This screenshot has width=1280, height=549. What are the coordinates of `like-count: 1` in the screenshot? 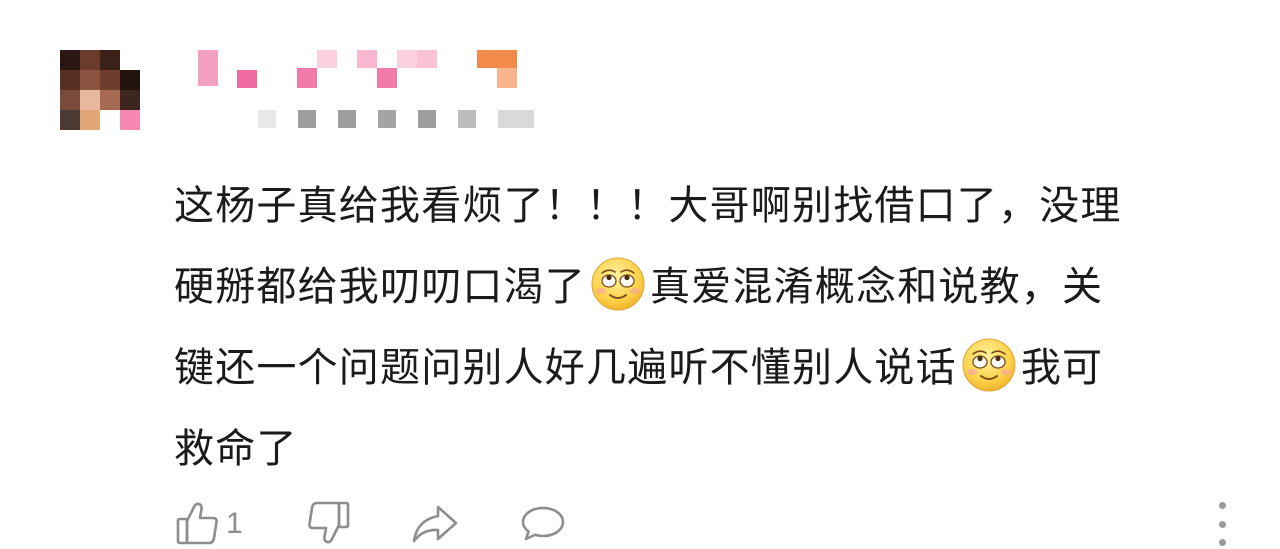 It's located at (234, 523).